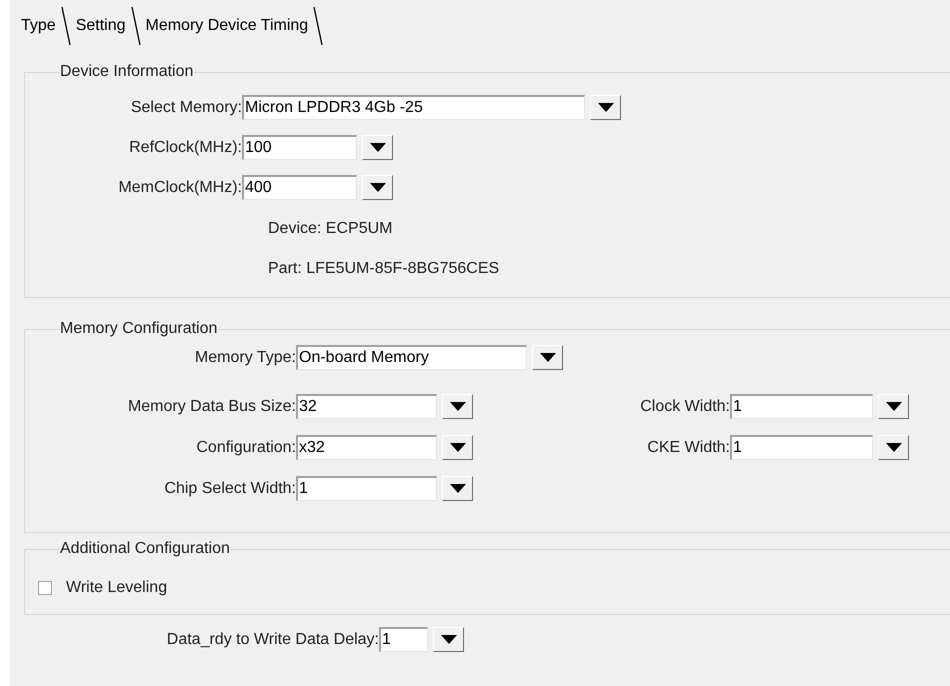 This screenshot has height=686, width=950. I want to click on dropdown-field: x32, so click(366, 447).